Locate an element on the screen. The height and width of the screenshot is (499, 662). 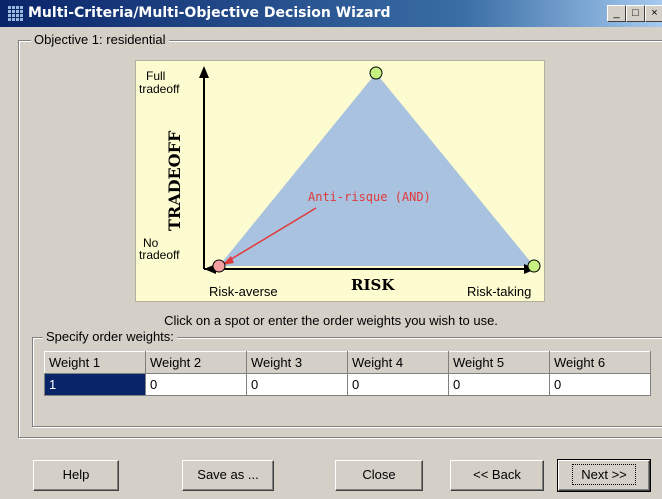
risk-averse-point is located at coordinates (219, 266).